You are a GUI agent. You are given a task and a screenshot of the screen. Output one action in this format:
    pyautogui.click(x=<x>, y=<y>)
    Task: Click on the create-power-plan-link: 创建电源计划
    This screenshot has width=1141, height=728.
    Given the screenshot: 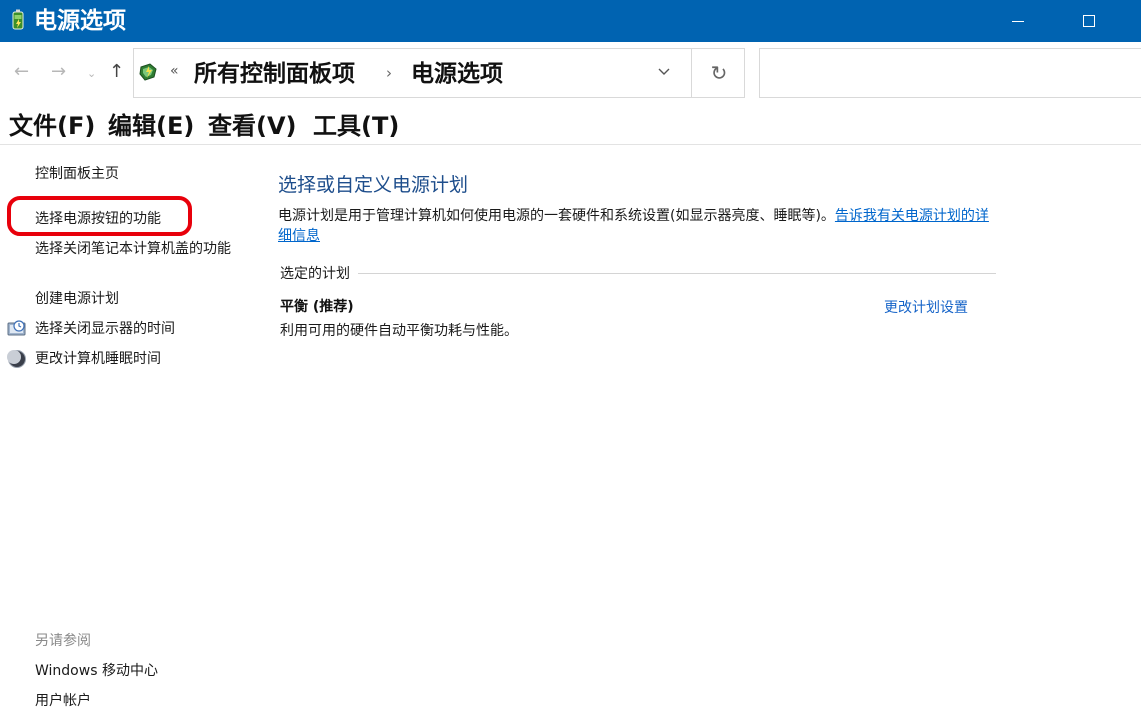 What is the action you would take?
    pyautogui.click(x=77, y=299)
    